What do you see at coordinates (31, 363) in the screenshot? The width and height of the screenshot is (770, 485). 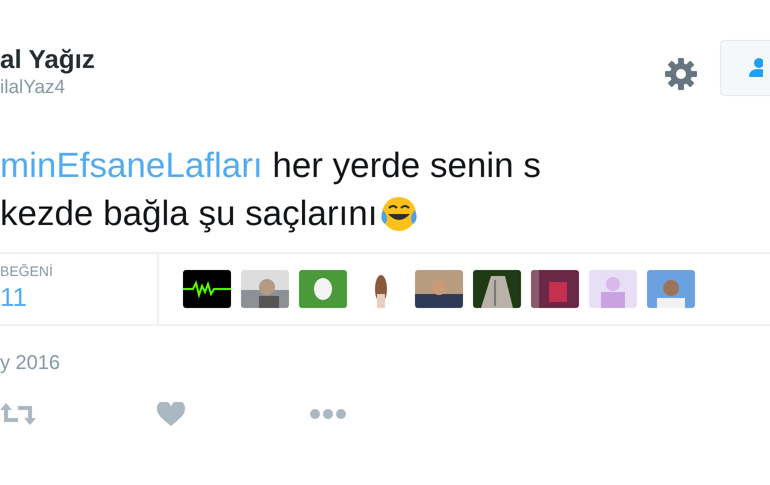 I see `tweet-date: y 2016` at bounding box center [31, 363].